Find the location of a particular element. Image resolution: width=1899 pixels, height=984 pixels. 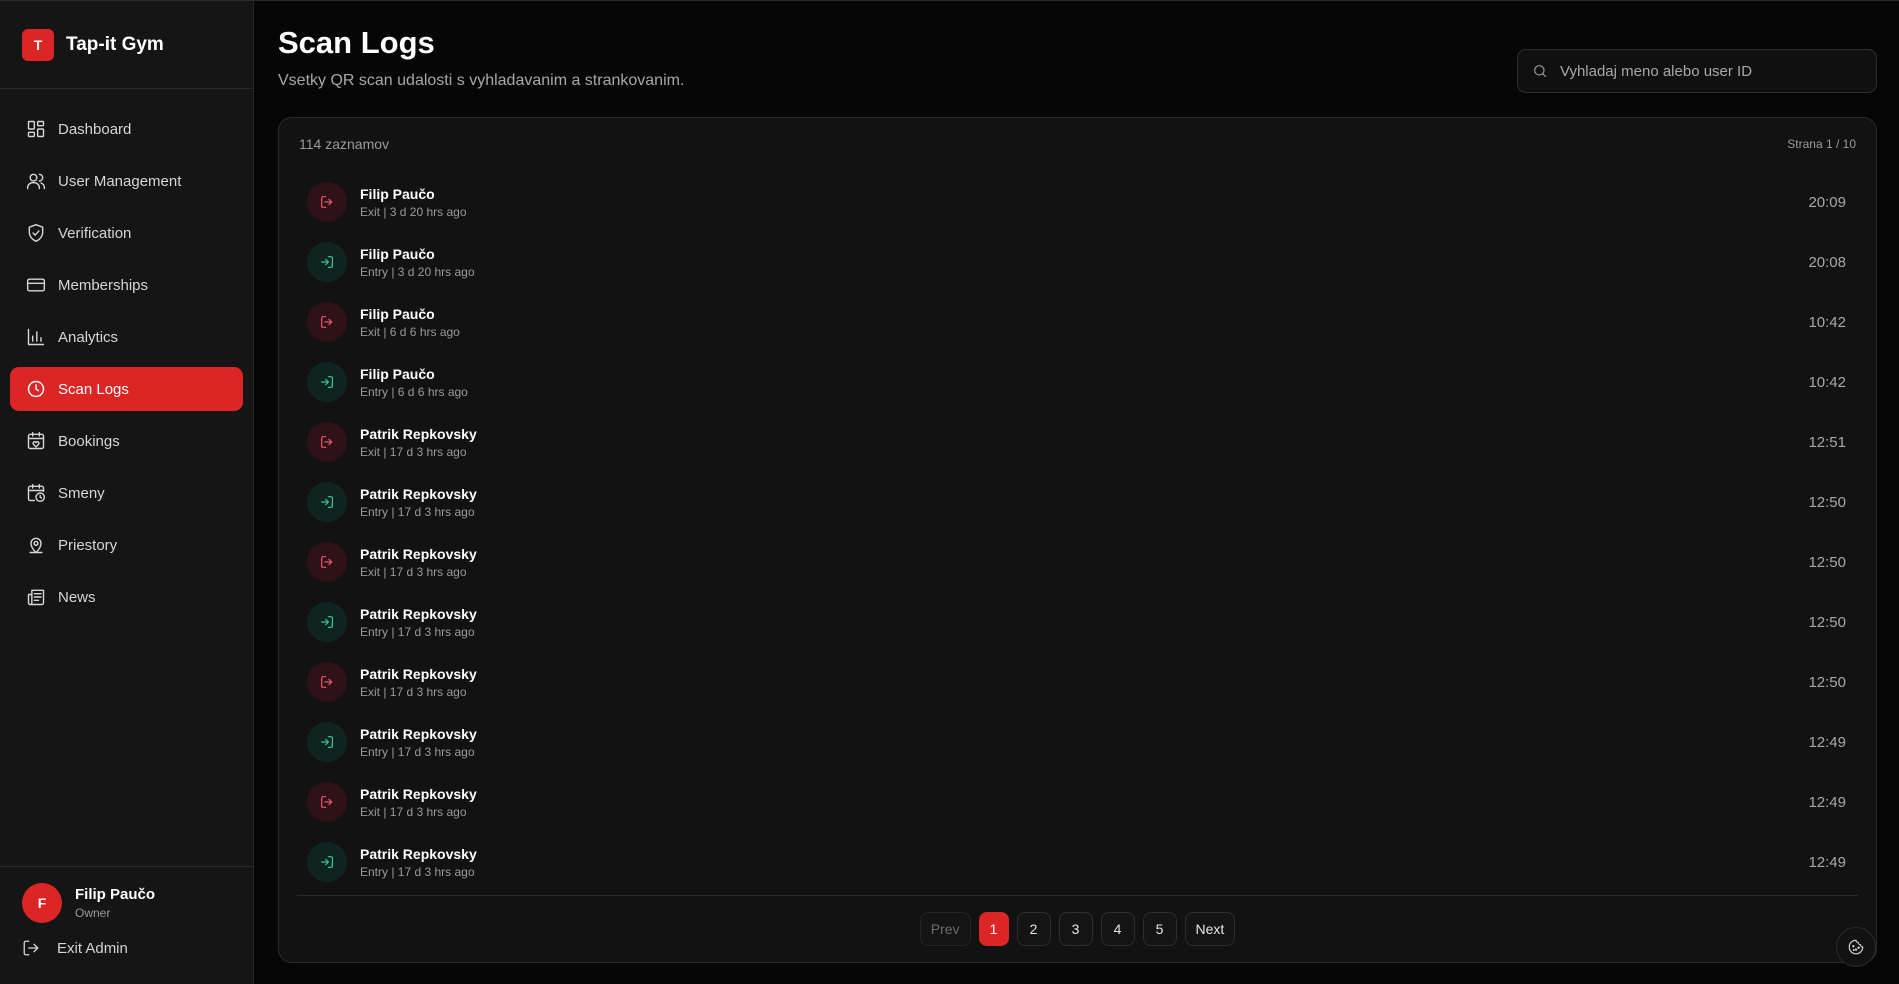

map-pin-icon is located at coordinates (36, 545).